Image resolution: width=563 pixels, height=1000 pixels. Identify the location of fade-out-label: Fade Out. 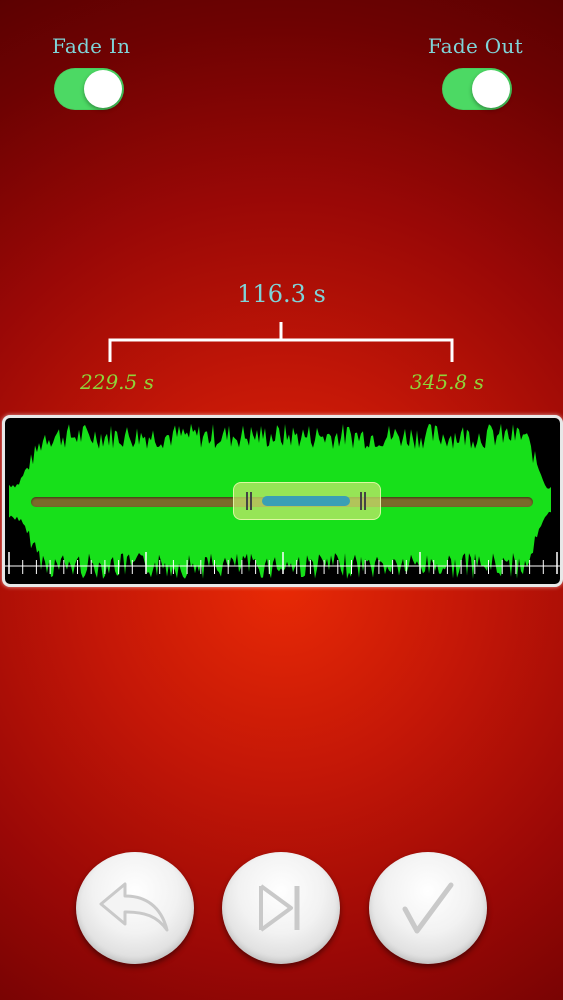
(475, 46).